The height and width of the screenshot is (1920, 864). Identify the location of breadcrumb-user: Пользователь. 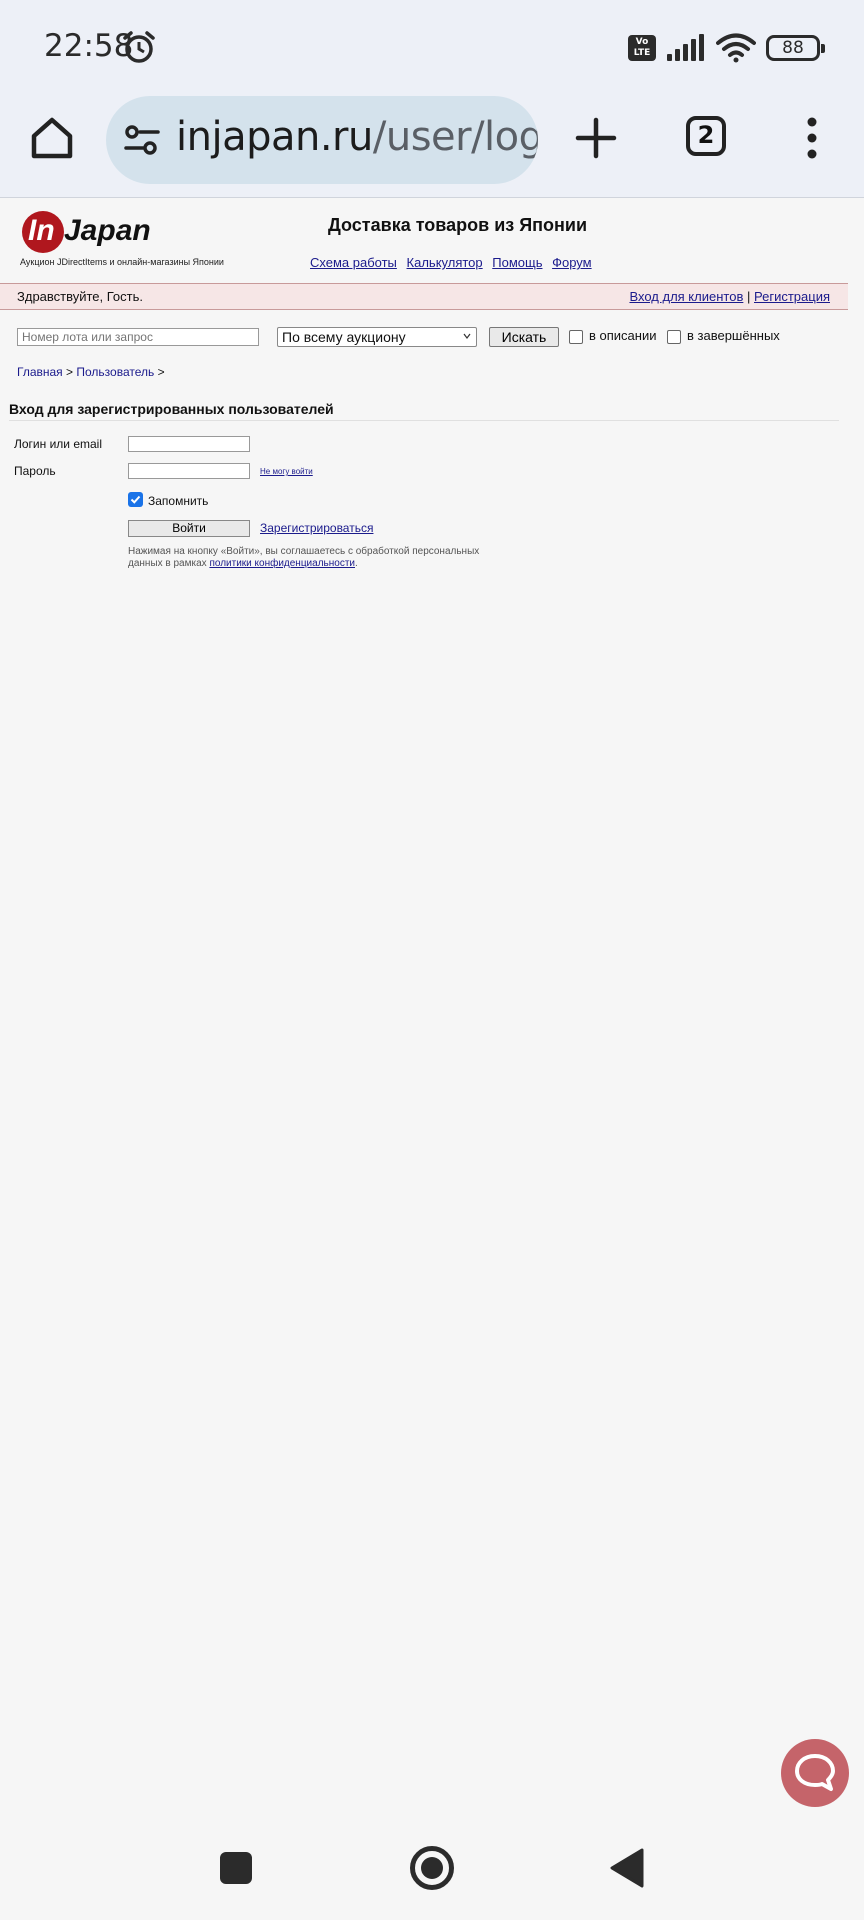
(115, 372).